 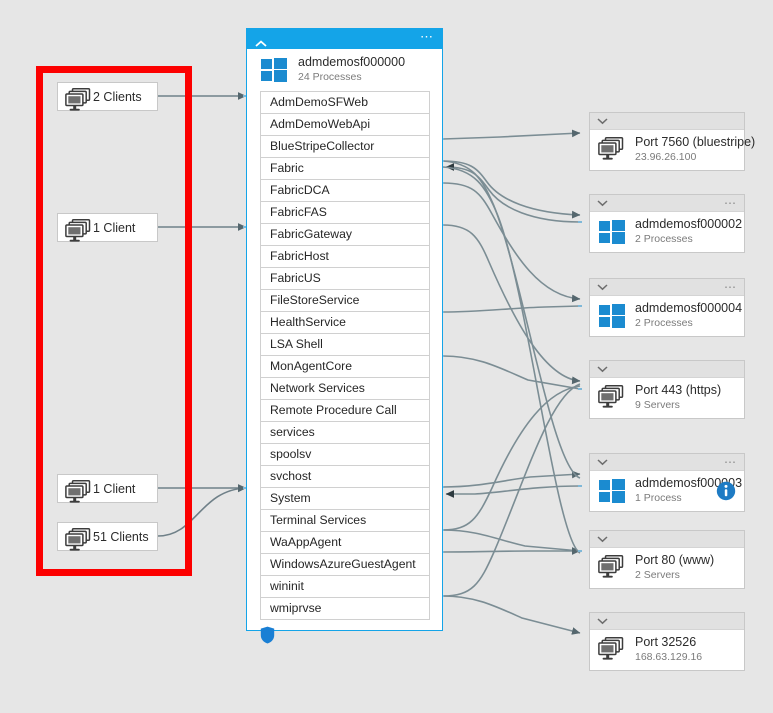 What do you see at coordinates (344, 634) in the screenshot?
I see `panel-footer` at bounding box center [344, 634].